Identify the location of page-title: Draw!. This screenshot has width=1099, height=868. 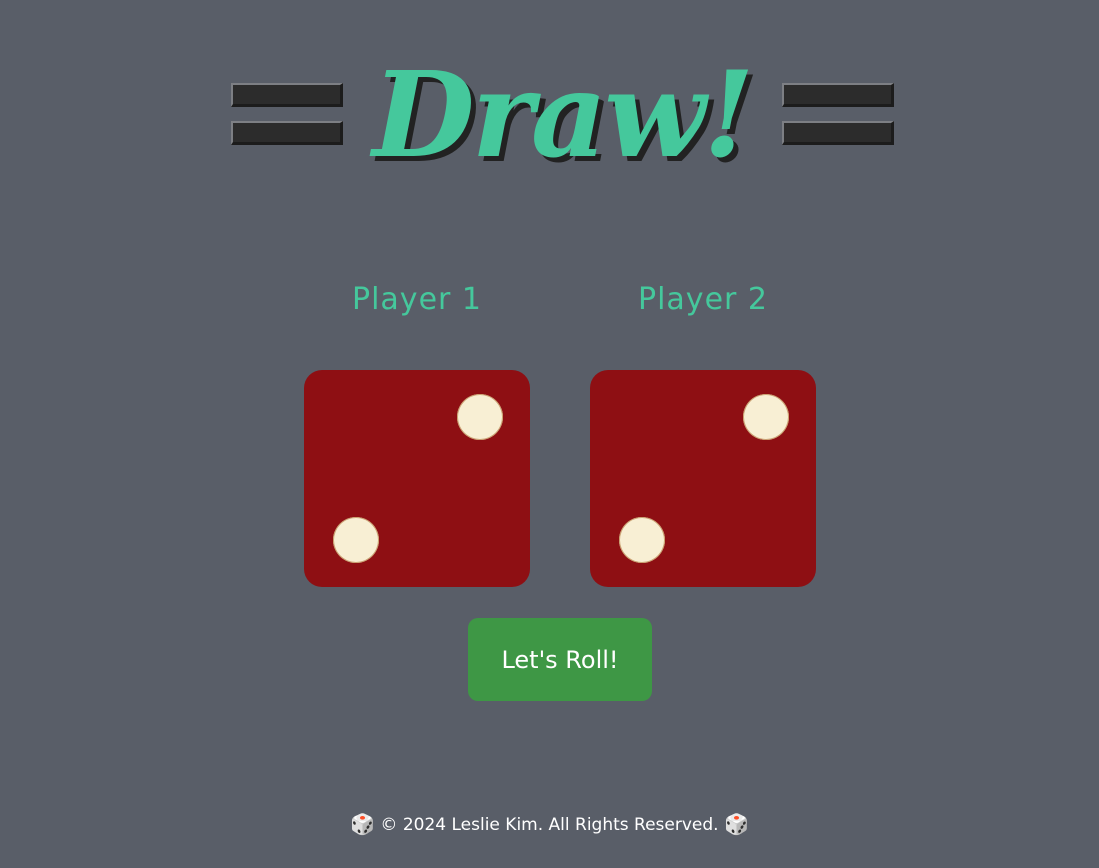
(563, 114).